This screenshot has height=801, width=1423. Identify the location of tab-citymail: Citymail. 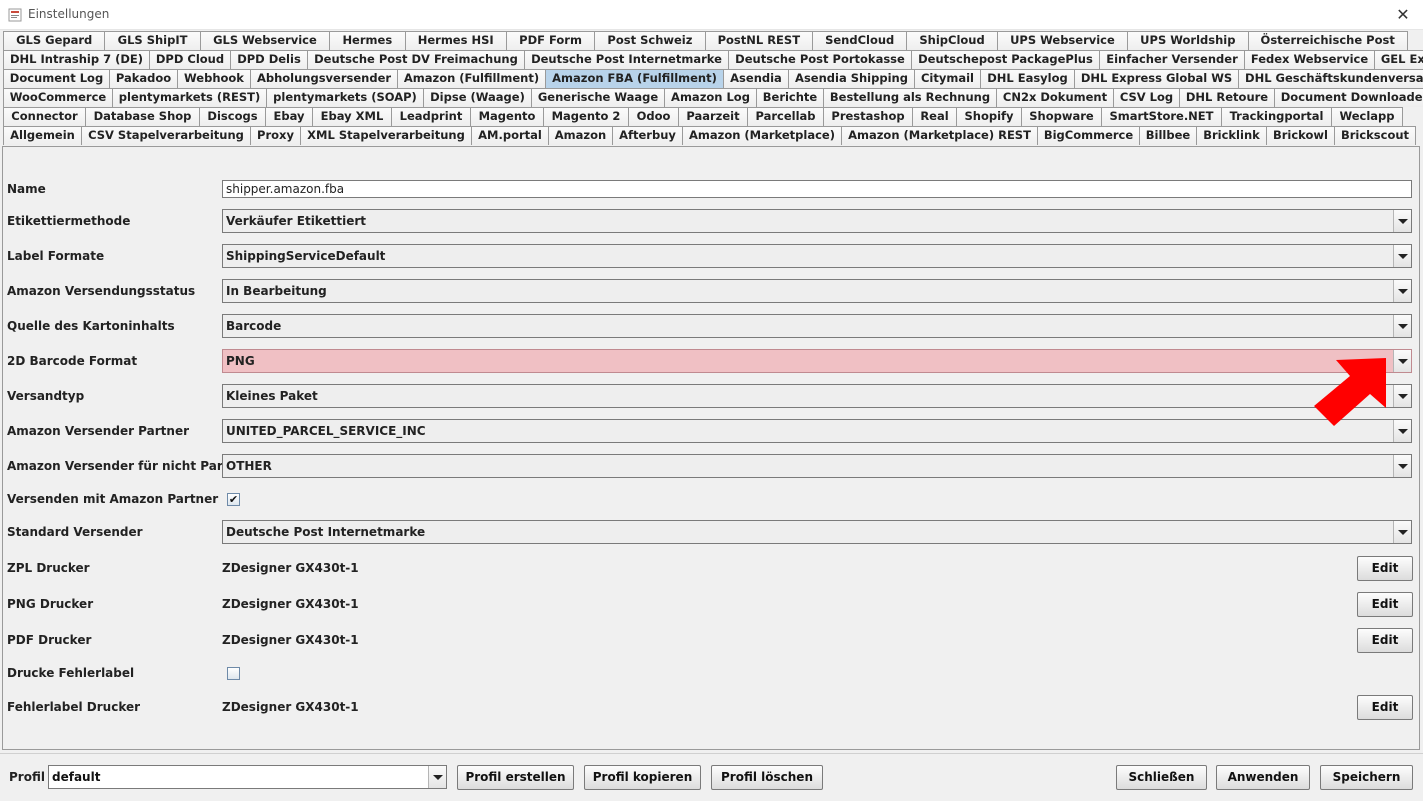
(947, 78).